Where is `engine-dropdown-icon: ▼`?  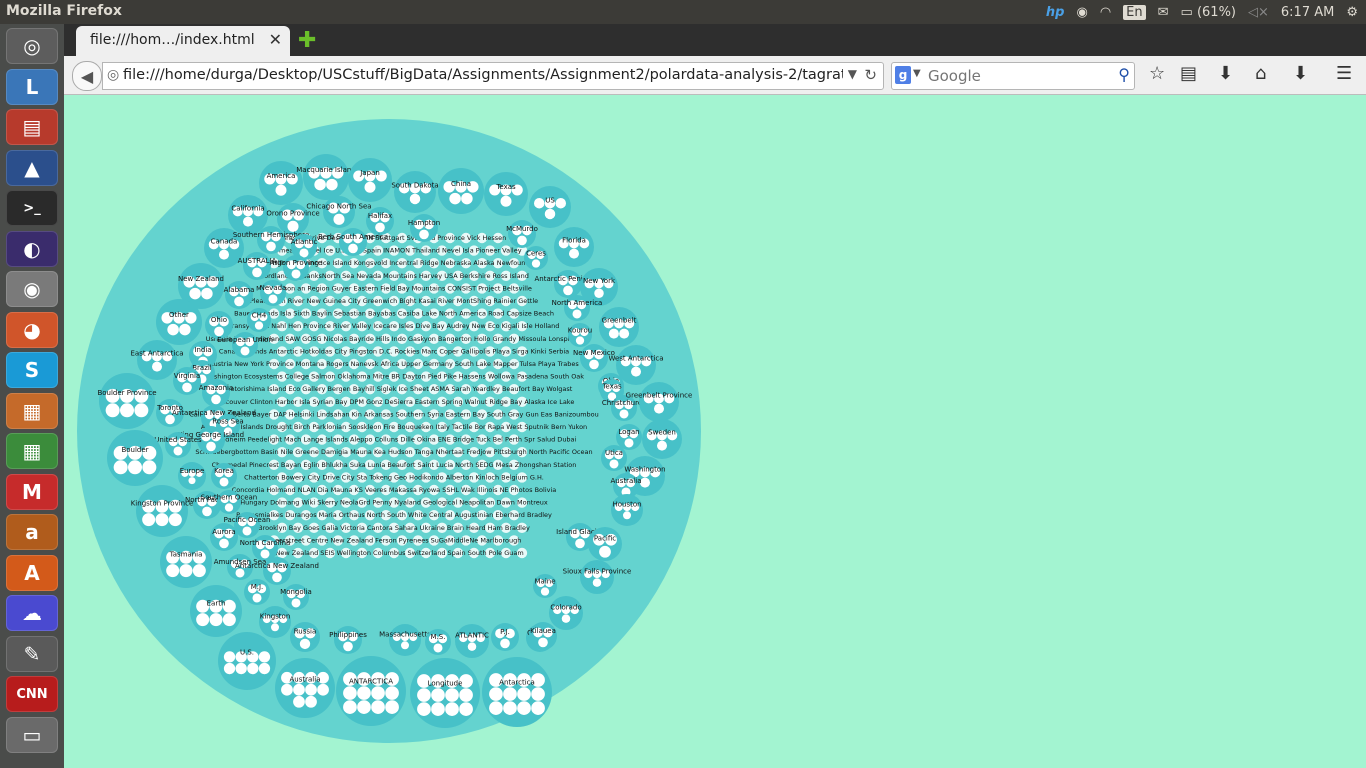 engine-dropdown-icon: ▼ is located at coordinates (917, 73).